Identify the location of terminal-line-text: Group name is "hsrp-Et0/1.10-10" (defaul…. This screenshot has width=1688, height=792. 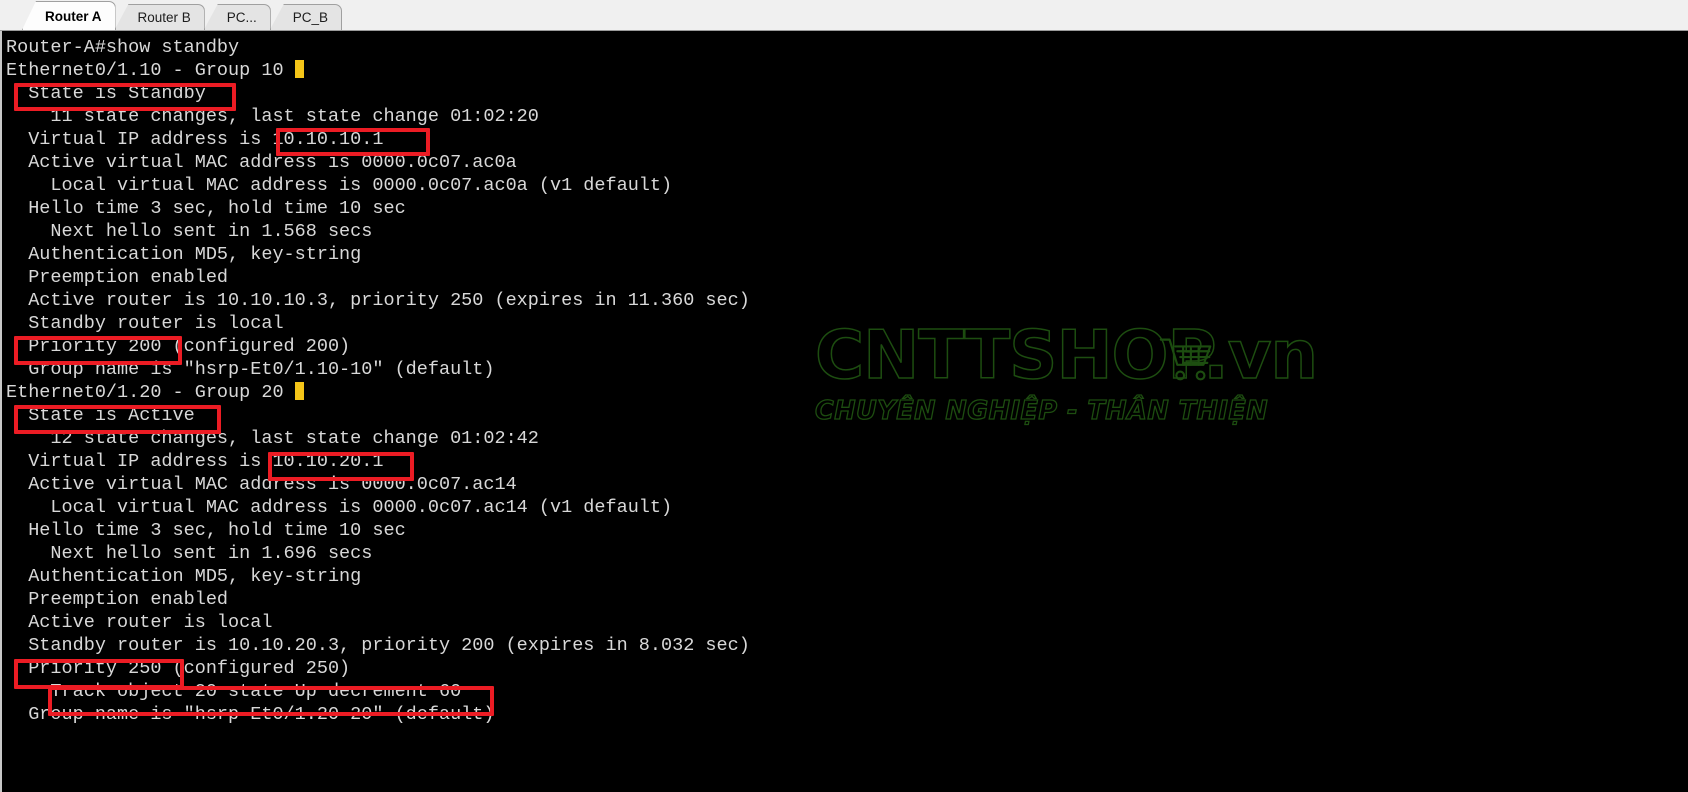
(250, 369).